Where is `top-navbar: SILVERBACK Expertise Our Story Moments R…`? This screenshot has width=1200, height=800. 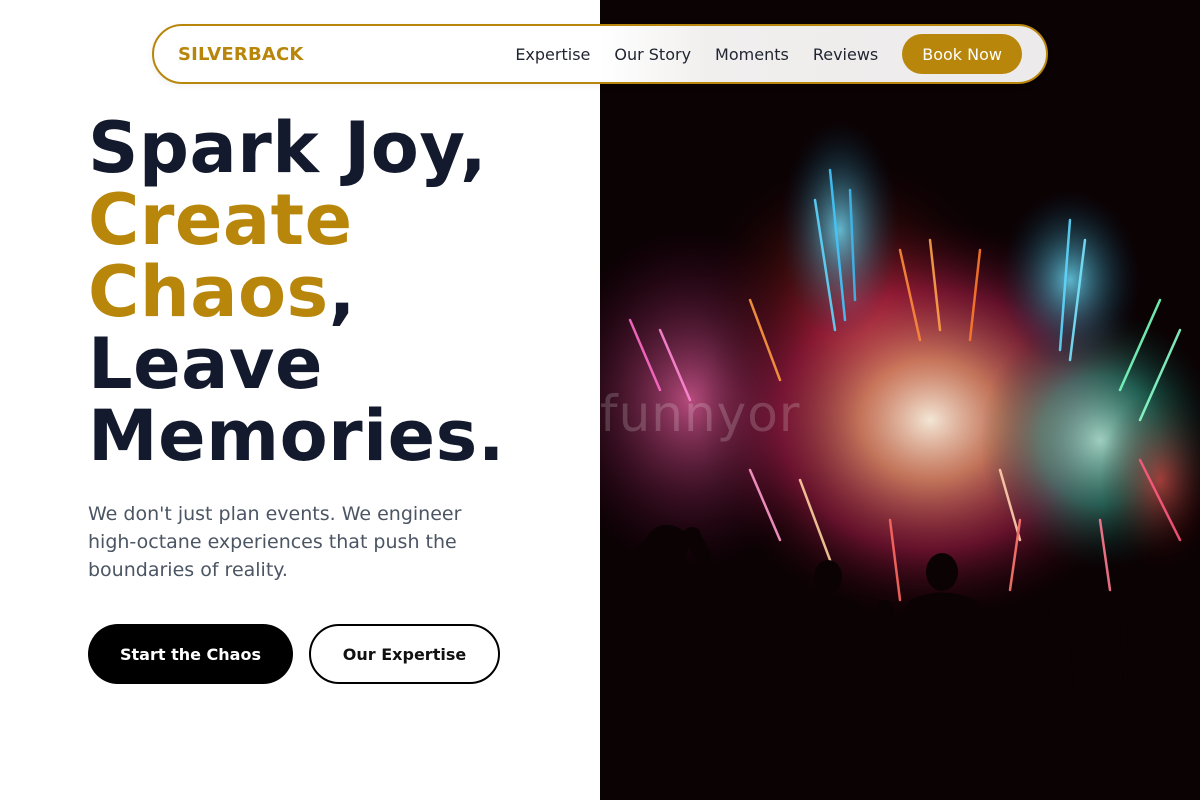
top-navbar: SILVERBACK Expertise Our Story Moments R… is located at coordinates (600, 54).